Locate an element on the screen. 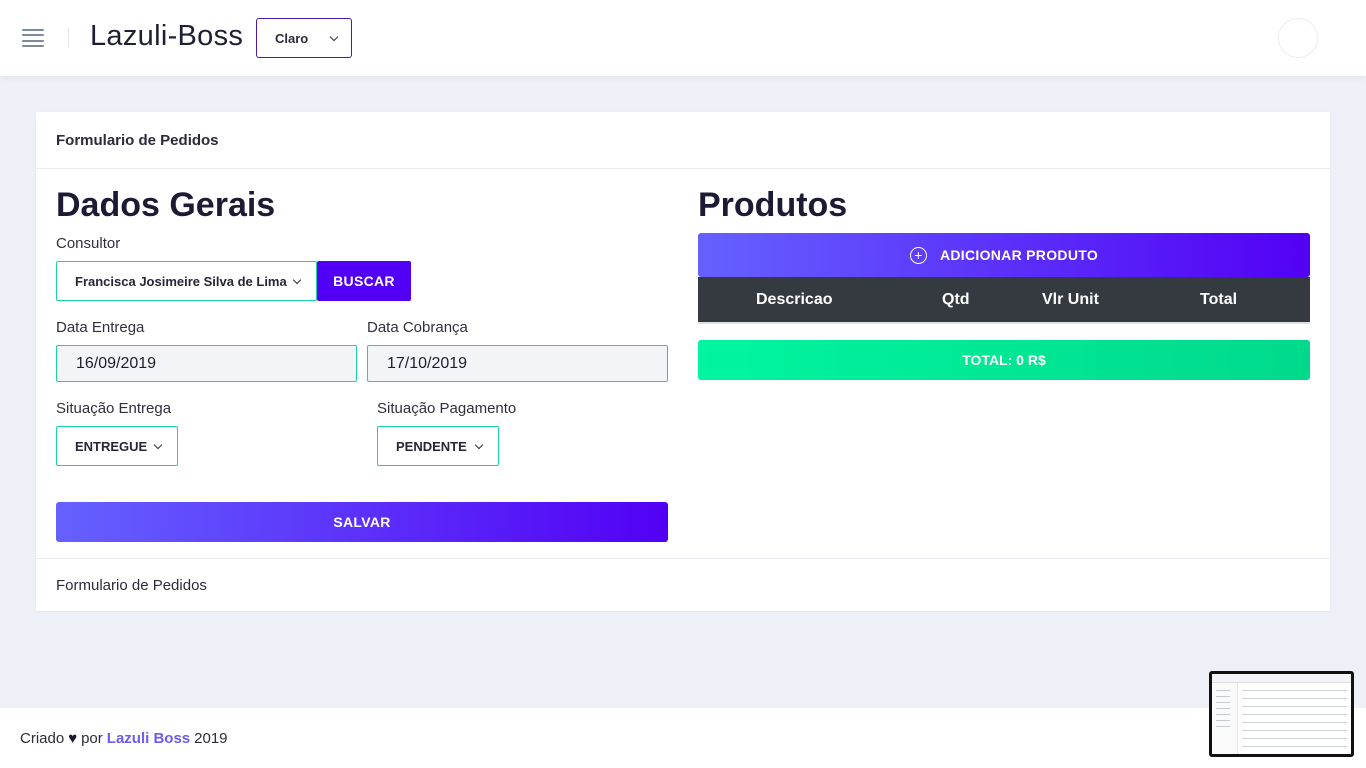  situacao-entrega-select: ENTREGUE is located at coordinates (117, 446).